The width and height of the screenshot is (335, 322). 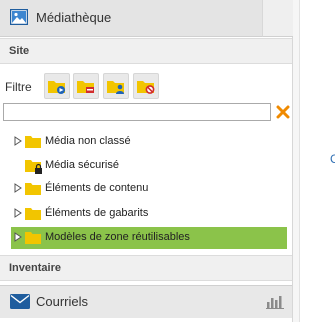 I want to click on inventaire-section-title: Inventaire, so click(x=146, y=268).